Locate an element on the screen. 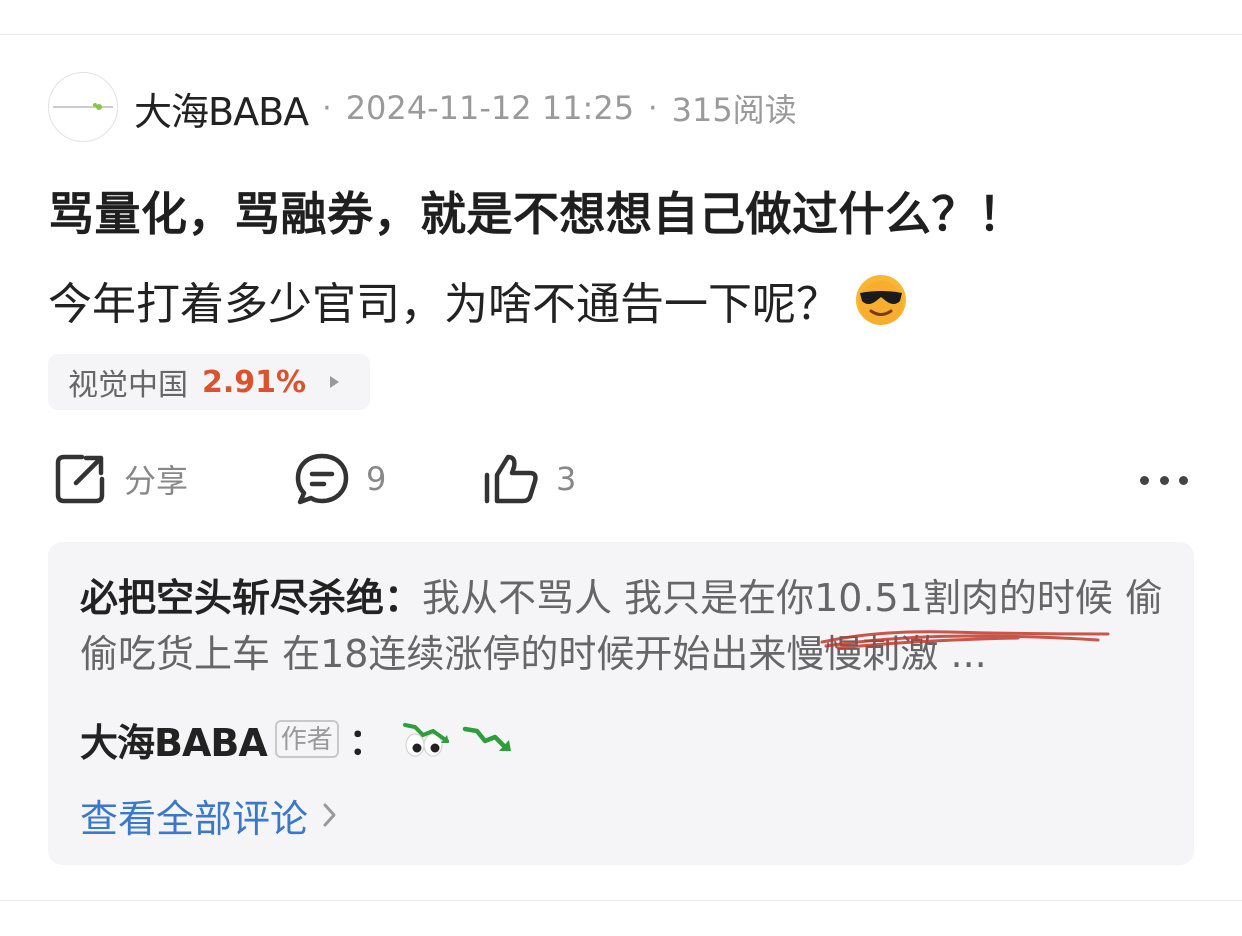 The height and width of the screenshot is (936, 1242). author-reply: 大海BABA 作者 ： is located at coordinates (296, 739).